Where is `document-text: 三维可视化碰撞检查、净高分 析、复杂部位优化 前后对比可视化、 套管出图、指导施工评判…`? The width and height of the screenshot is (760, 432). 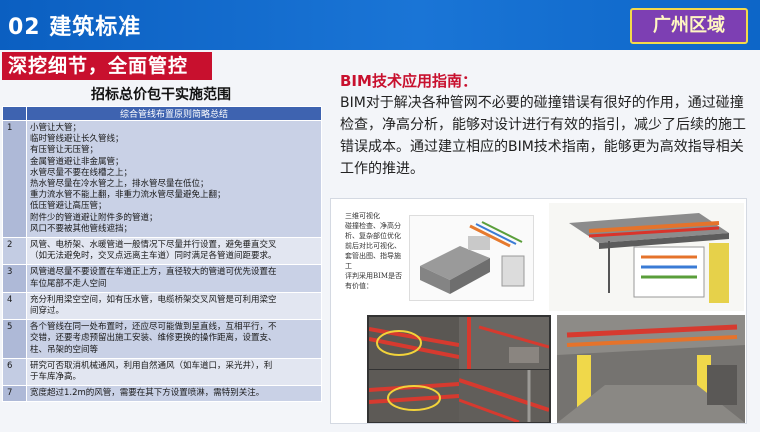
document-text: 三维可视化碰撞检查、净高分 析、复杂部位优化 前后对比可视化、 套管出图、指导施工评判… is located at coordinates (375, 251).